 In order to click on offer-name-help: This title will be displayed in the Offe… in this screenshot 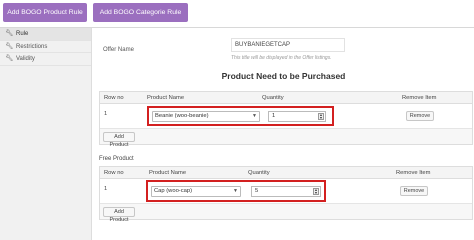, I will do `click(281, 58)`.